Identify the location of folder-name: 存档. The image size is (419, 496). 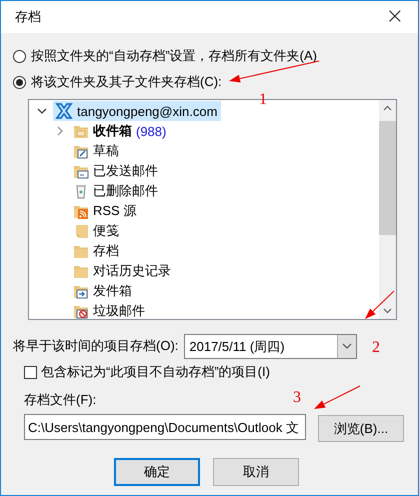
(106, 251).